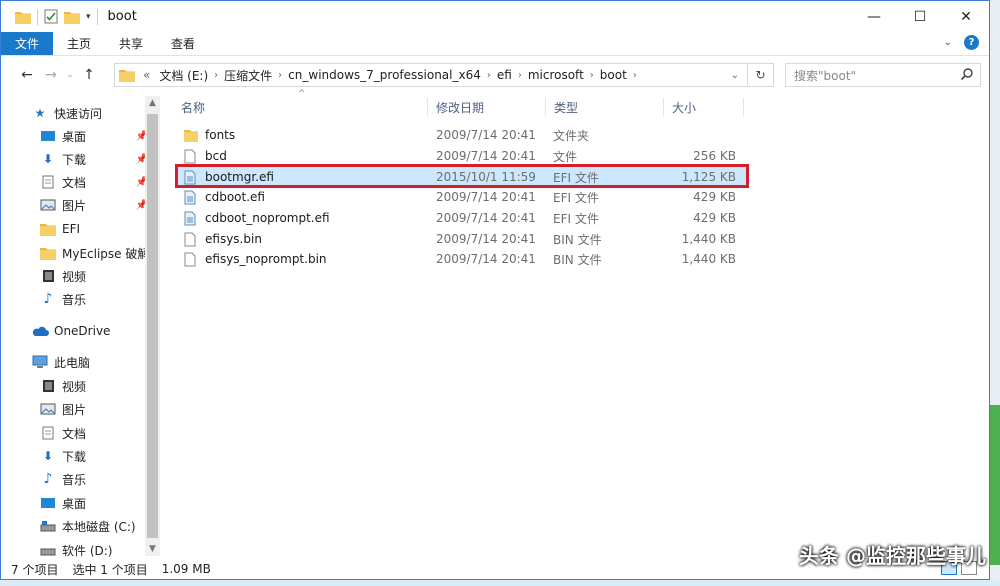  I want to click on nav-pc-desktop: 桌面, so click(62, 503).